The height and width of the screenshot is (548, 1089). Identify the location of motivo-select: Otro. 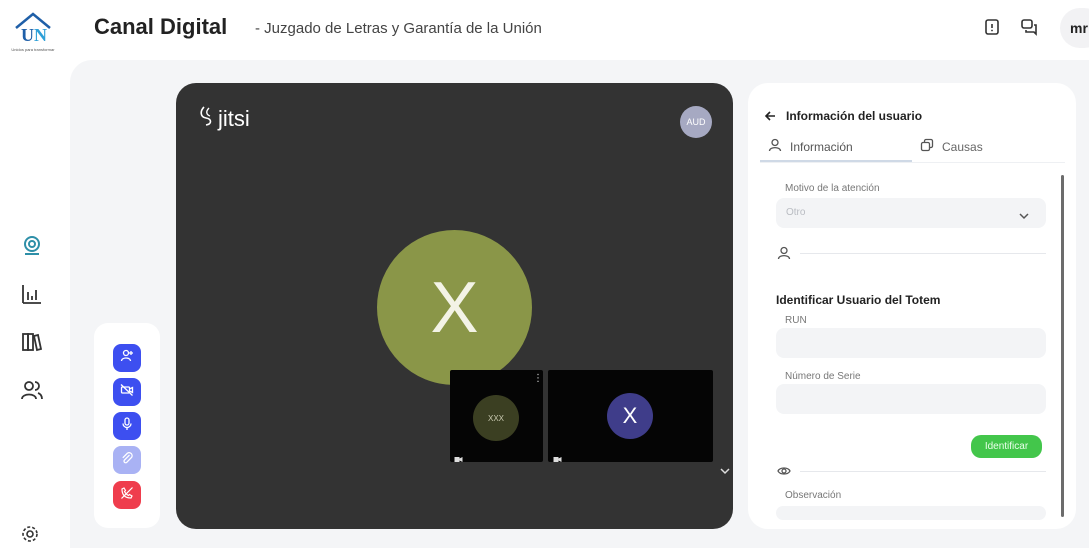
(911, 213).